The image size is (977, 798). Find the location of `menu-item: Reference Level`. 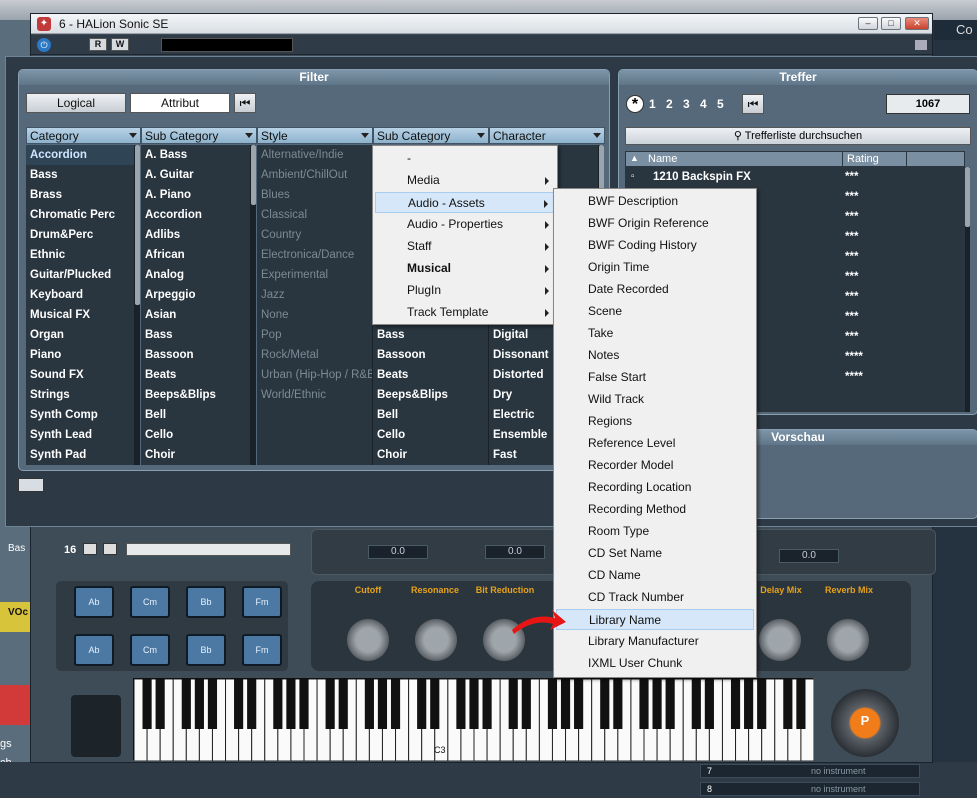

menu-item: Reference Level is located at coordinates (655, 443).